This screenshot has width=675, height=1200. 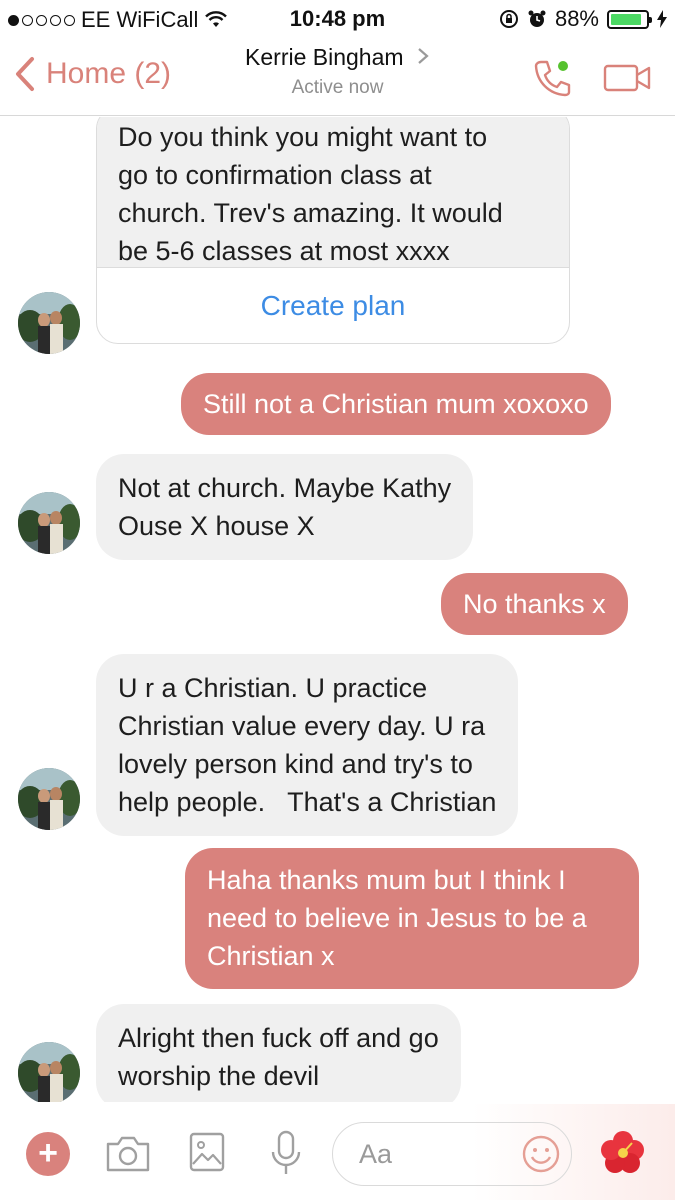 I want to click on message-line: go to confirmation class at, so click(x=275, y=175).